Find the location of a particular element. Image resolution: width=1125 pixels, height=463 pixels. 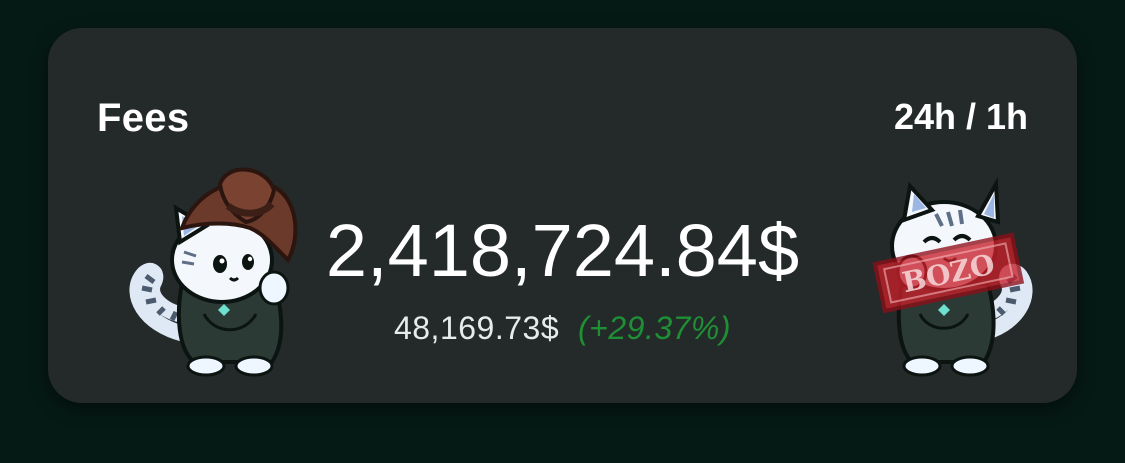

time-range-toggle: 24h / 1h is located at coordinates (961, 117).